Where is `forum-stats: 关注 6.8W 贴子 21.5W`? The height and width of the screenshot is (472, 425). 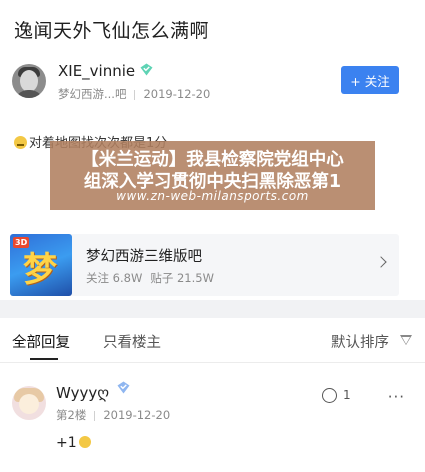 forum-stats: 关注 6.8W 贴子 21.5W is located at coordinates (150, 278).